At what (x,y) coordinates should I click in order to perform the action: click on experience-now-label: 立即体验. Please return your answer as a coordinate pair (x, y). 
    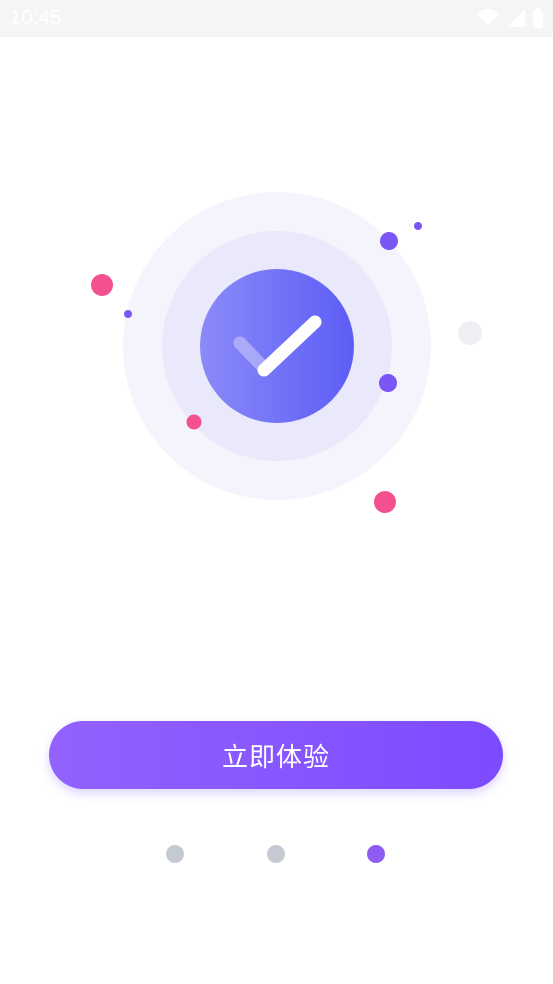
    Looking at the image, I should click on (275, 757).